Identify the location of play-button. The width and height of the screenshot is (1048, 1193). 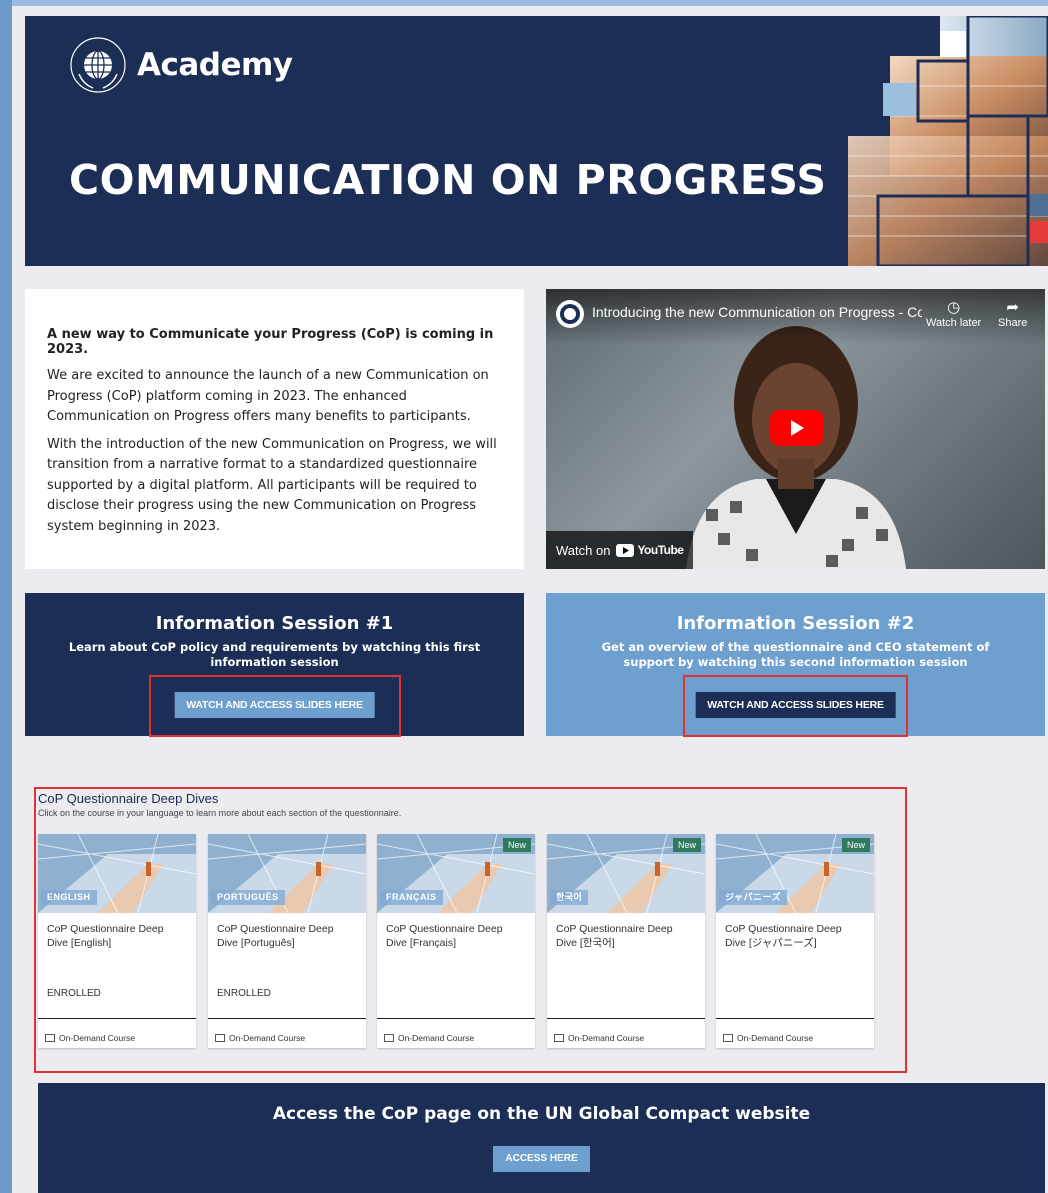
(797, 428).